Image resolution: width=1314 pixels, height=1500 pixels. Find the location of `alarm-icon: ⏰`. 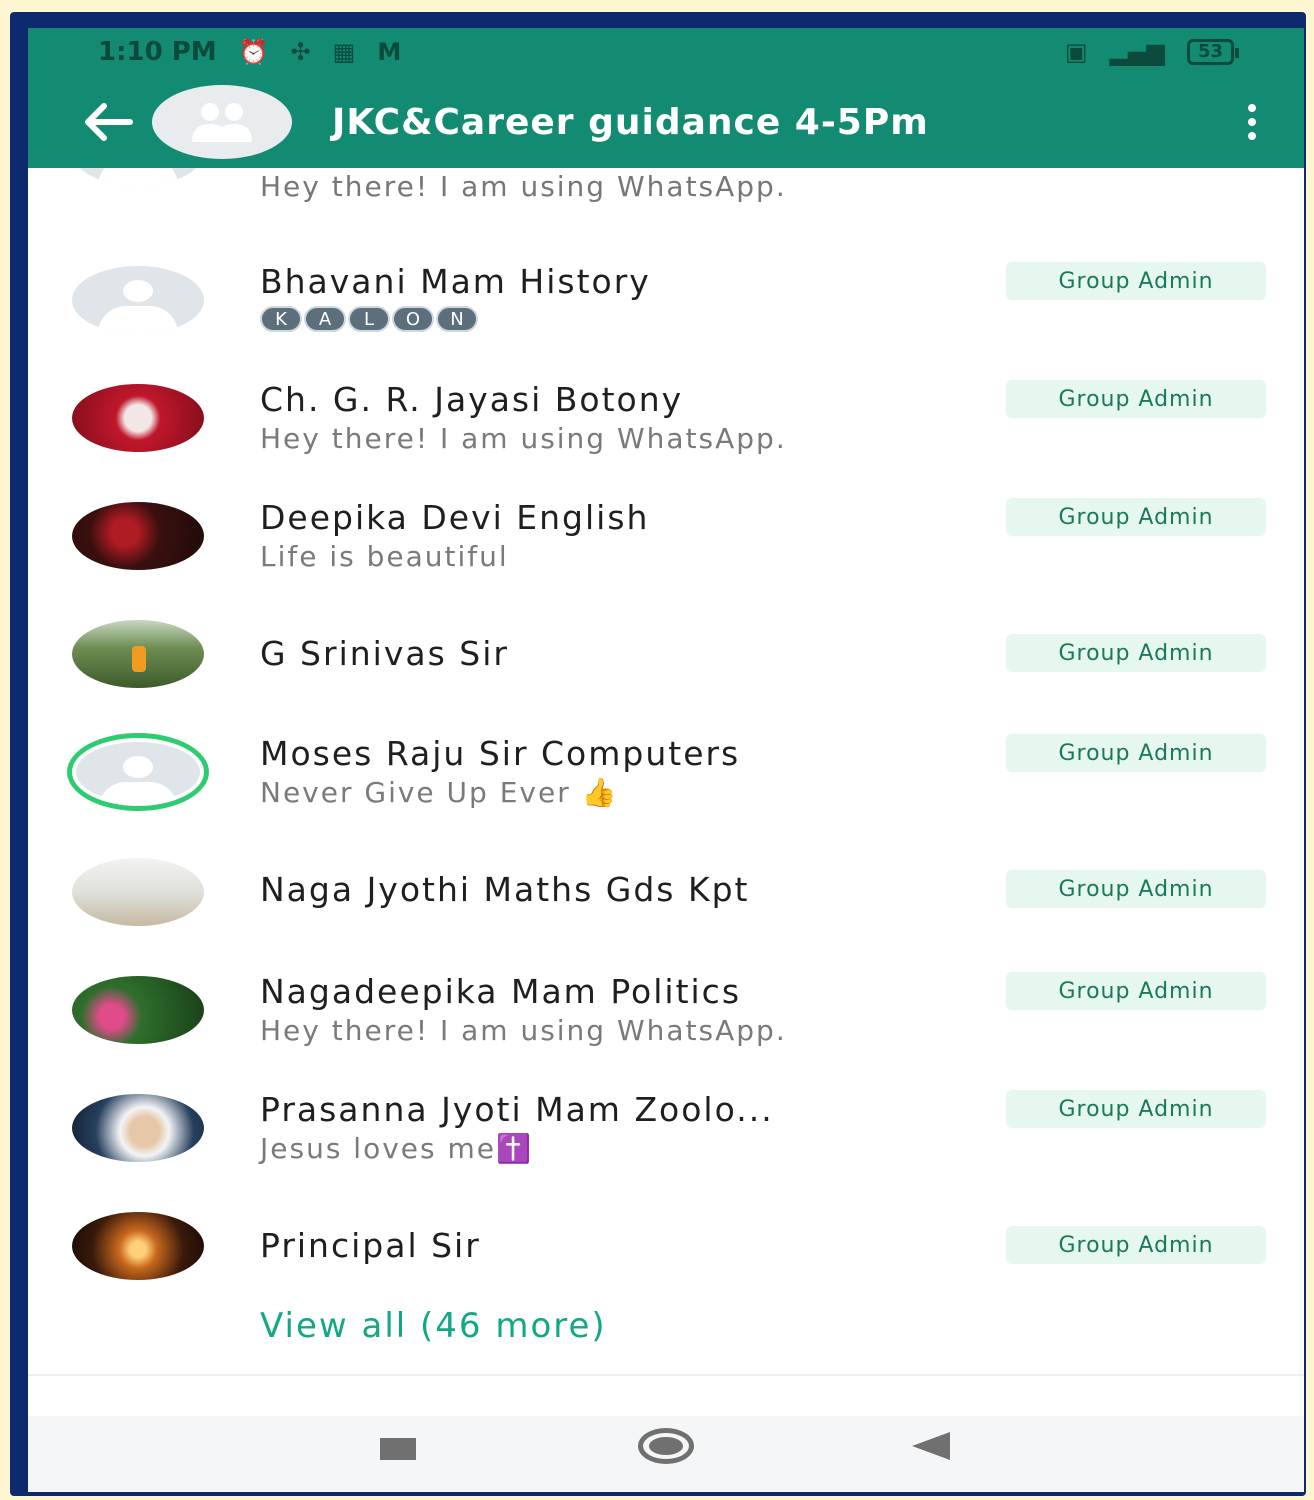

alarm-icon: ⏰ is located at coordinates (253, 52).